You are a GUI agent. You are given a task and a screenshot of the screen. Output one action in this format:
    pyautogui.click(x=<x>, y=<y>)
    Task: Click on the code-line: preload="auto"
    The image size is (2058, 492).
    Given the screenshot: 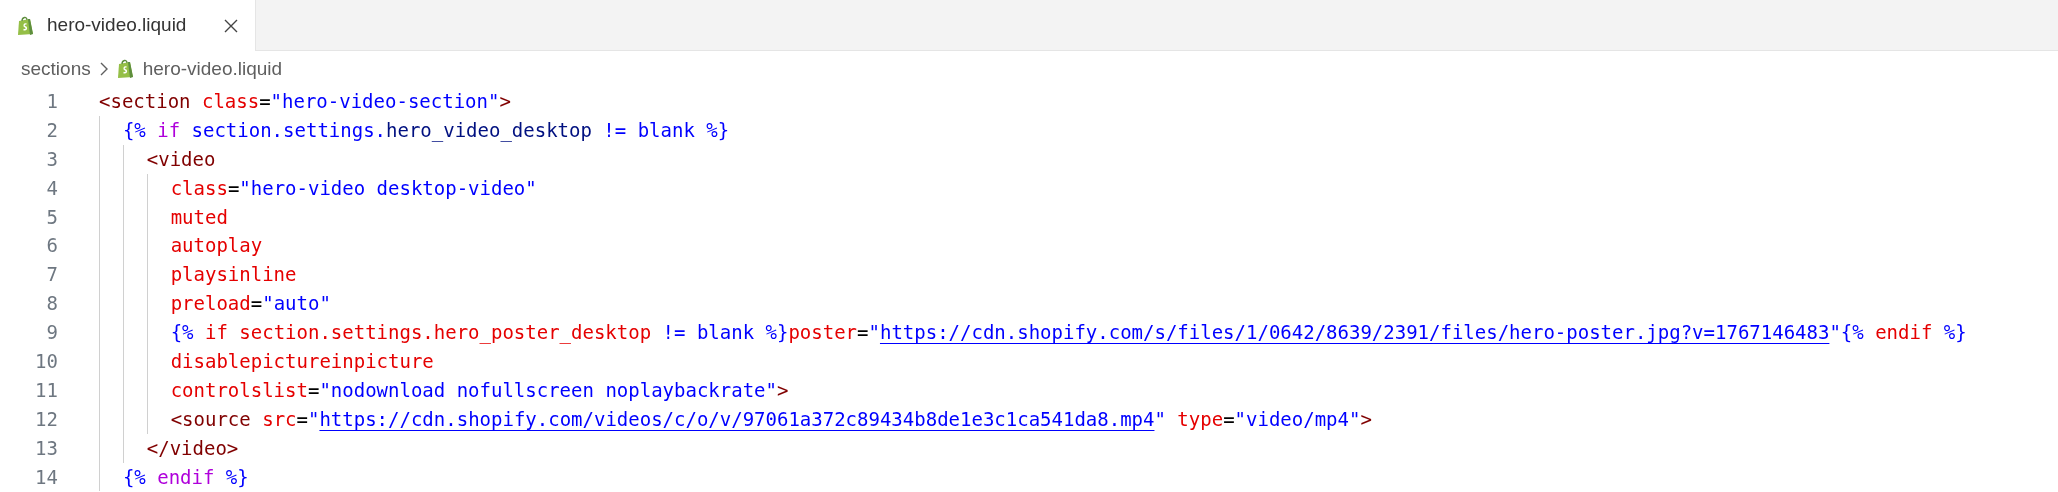 What is the action you would take?
    pyautogui.click(x=215, y=304)
    